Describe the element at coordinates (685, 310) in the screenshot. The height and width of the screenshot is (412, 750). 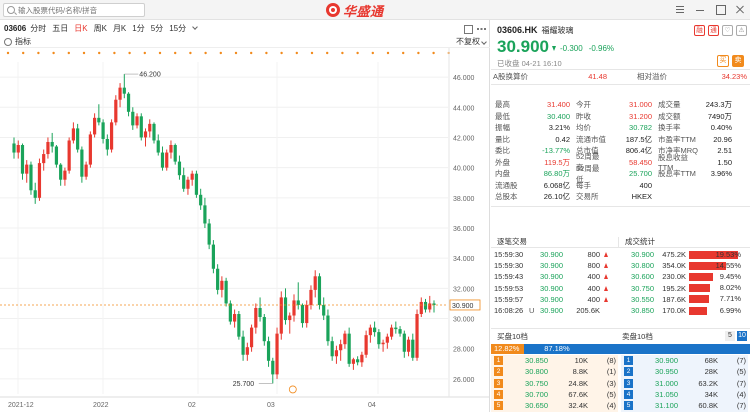
I see `volume-dist-row: 30.850 170.0K 6.99%` at that location.